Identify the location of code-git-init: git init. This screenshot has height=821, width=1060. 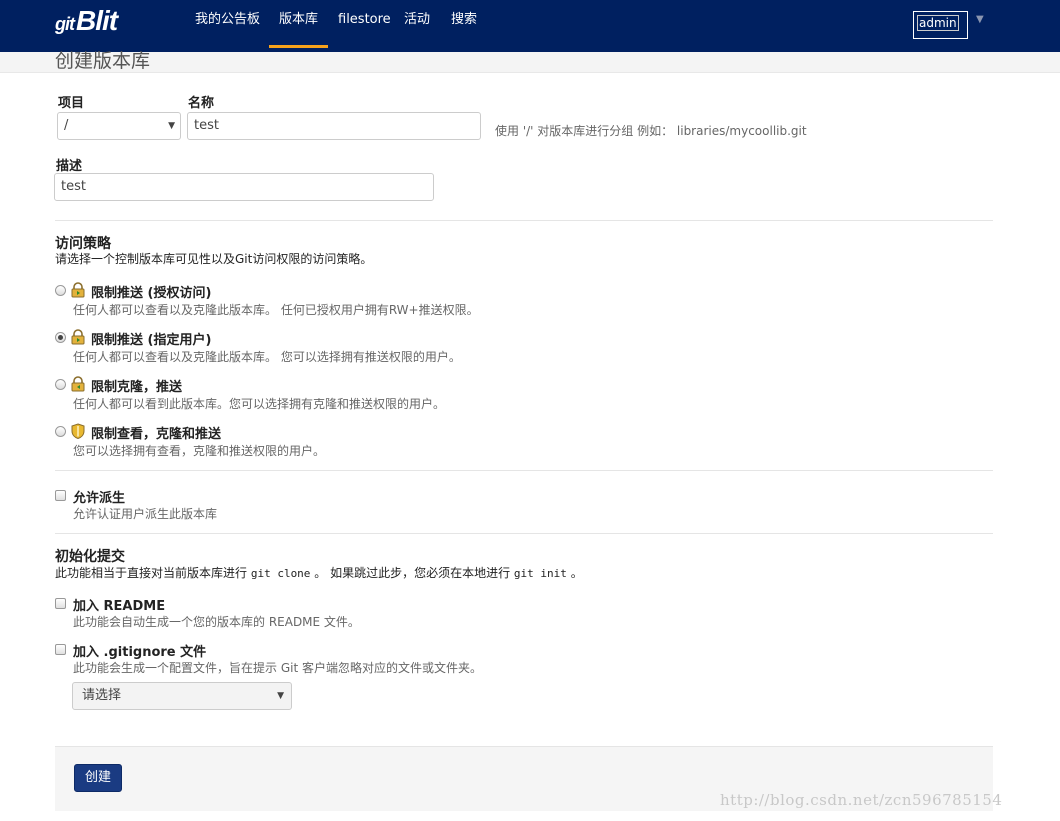
(540, 573).